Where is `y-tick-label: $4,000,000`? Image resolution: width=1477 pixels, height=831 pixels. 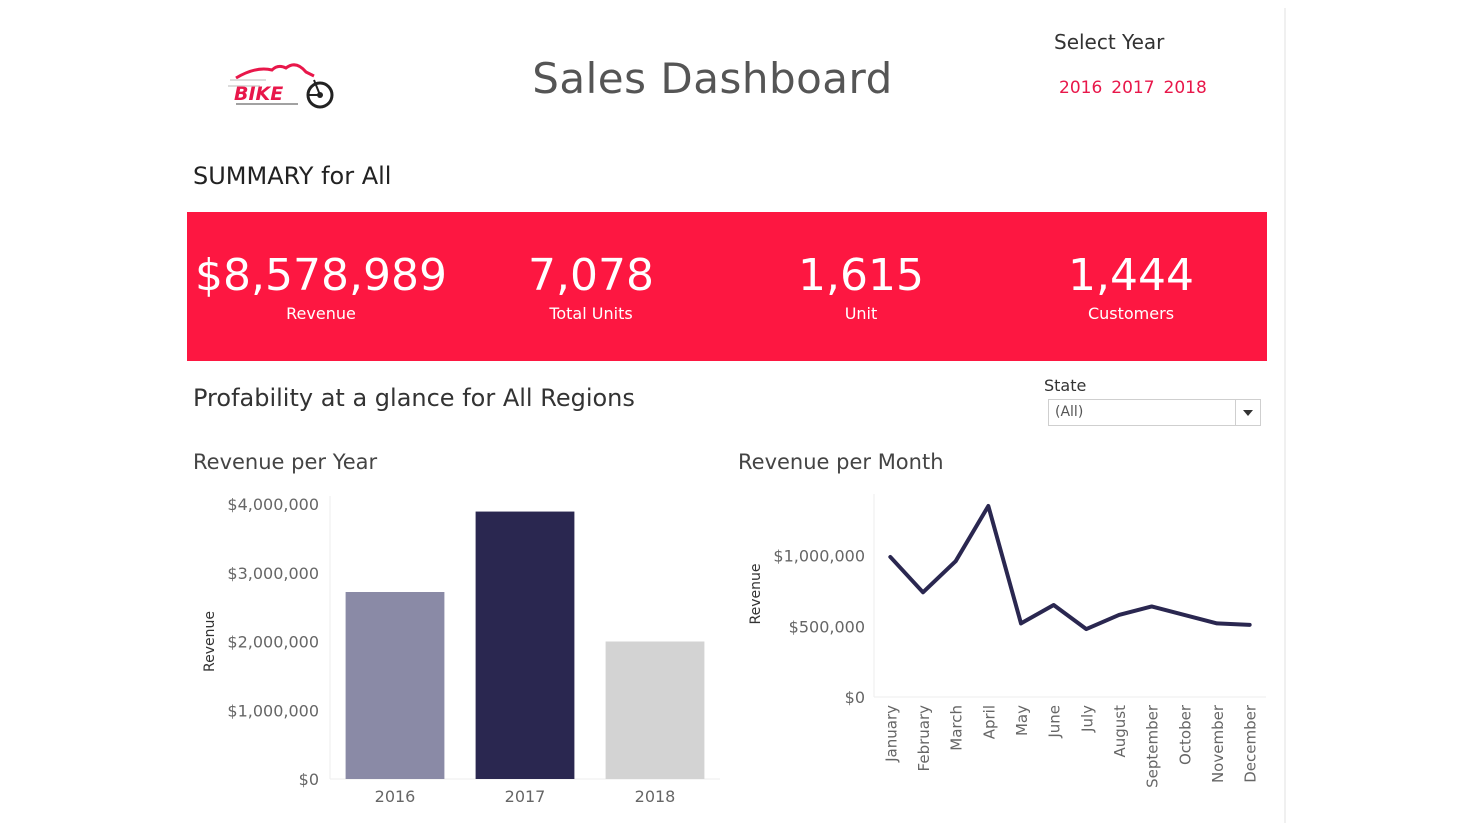 y-tick-label: $4,000,000 is located at coordinates (273, 504).